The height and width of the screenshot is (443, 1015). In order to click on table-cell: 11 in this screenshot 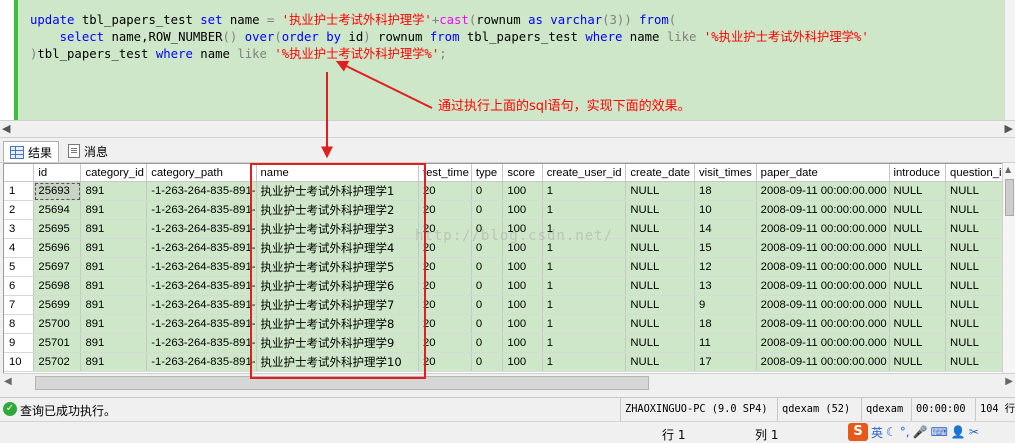, I will do `click(725, 343)`.